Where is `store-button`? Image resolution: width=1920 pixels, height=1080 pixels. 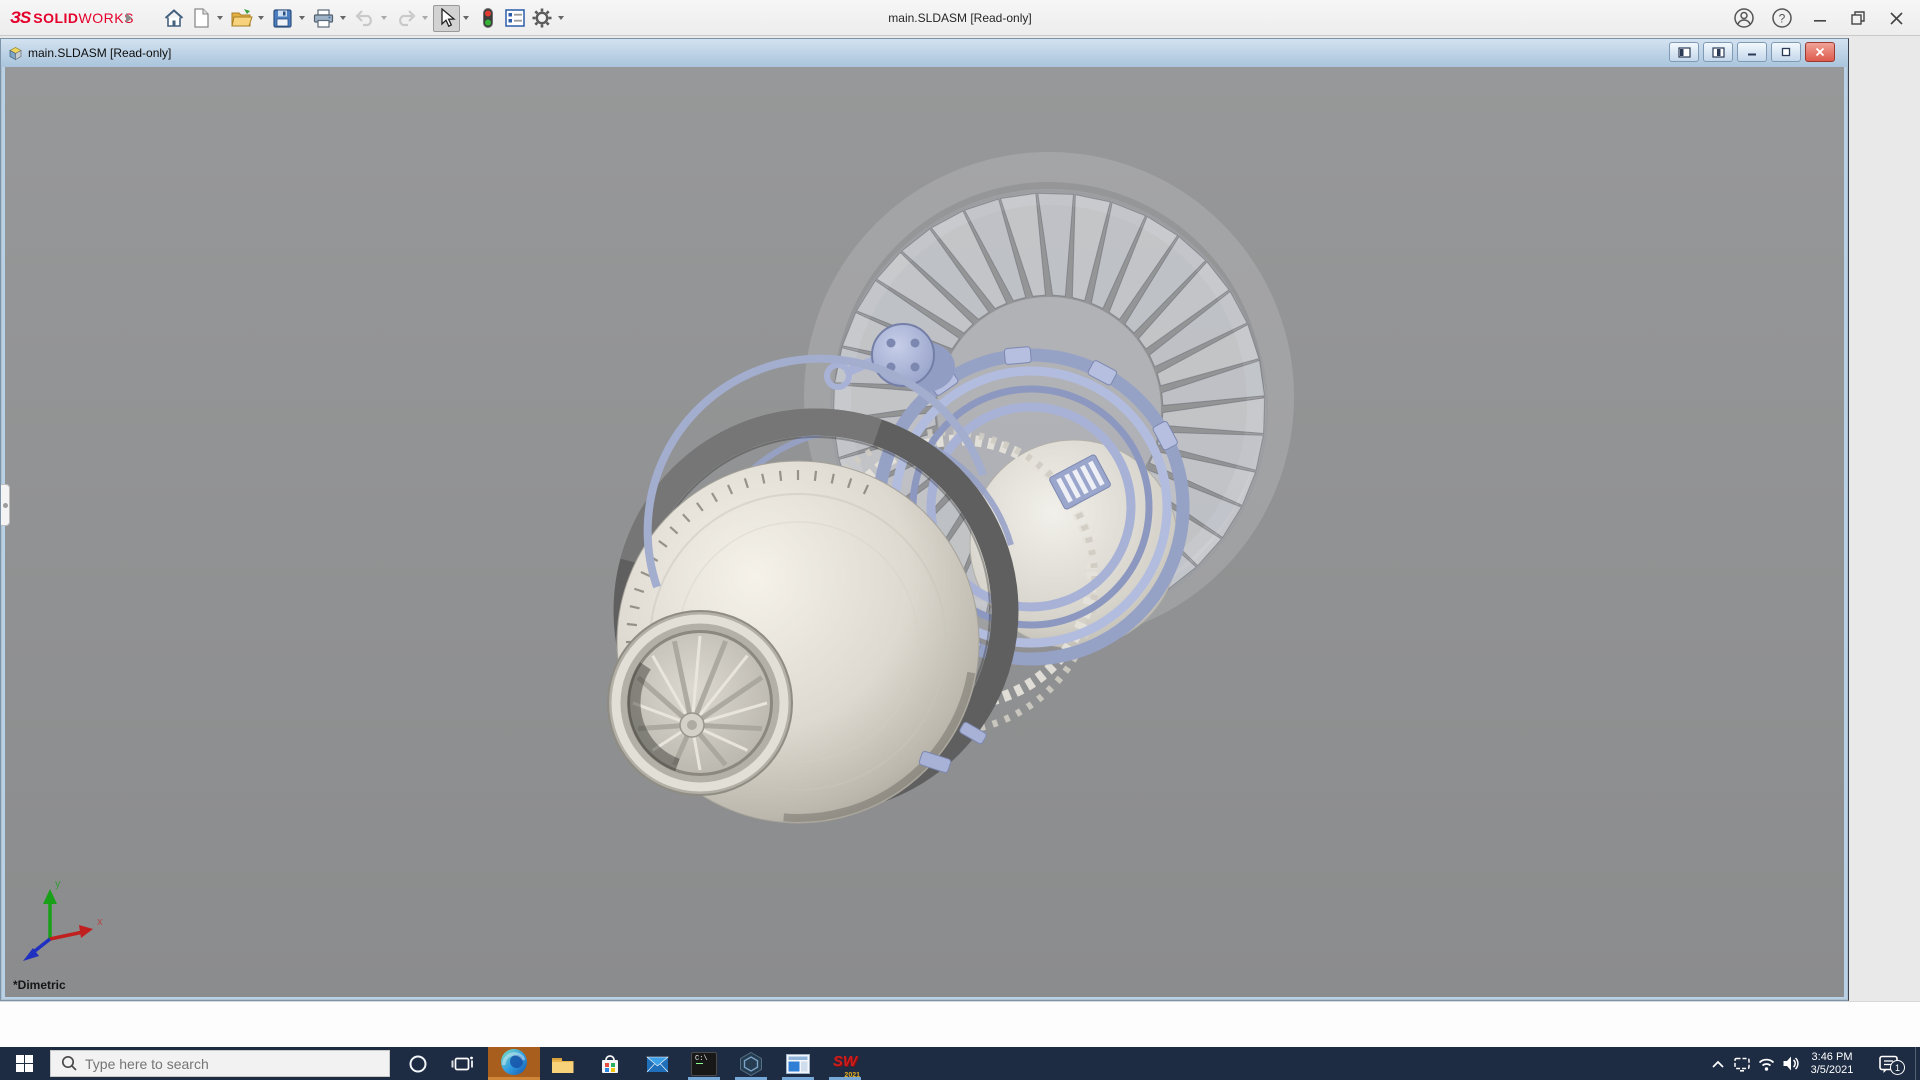
store-button is located at coordinates (610, 1063).